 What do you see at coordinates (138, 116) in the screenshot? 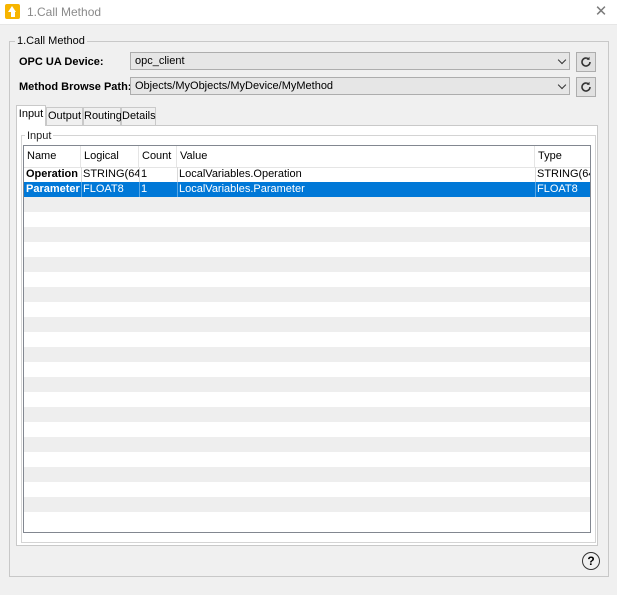
I see `tab-details: Details` at bounding box center [138, 116].